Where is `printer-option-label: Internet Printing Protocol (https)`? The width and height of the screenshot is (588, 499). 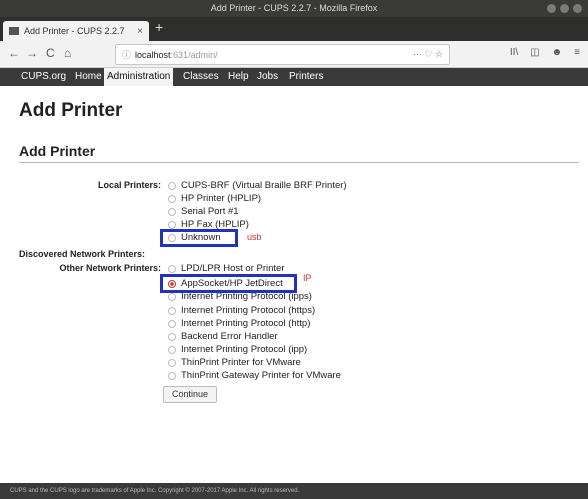
printer-option-label: Internet Printing Protocol (https) is located at coordinates (248, 310).